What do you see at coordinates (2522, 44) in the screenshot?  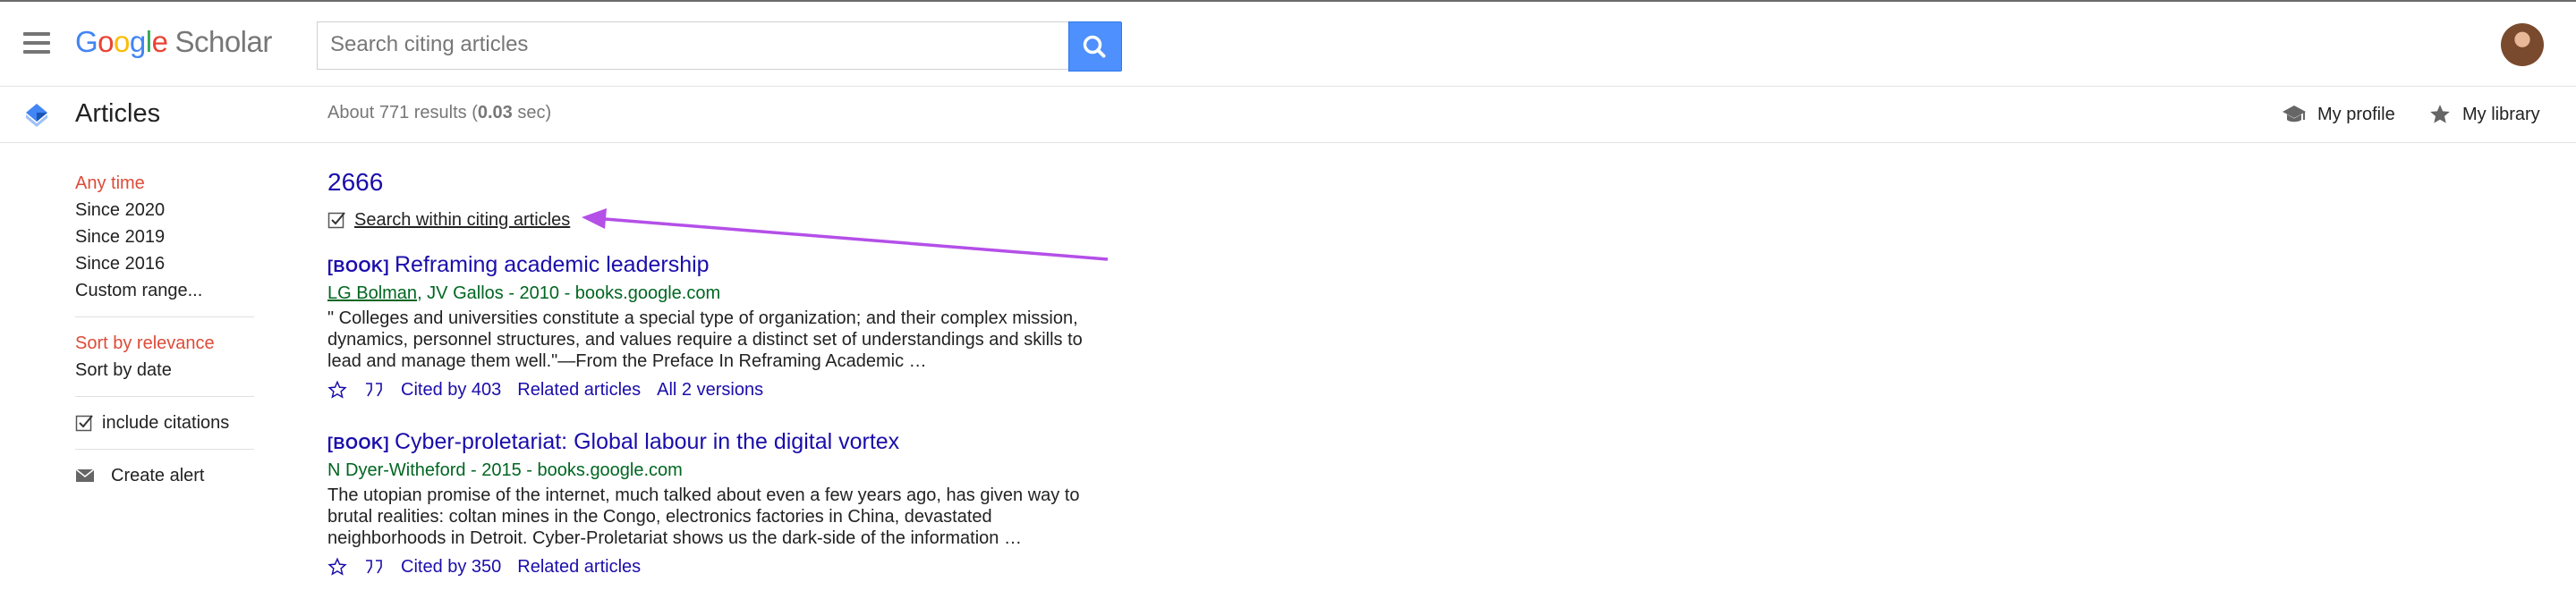 I see `user-avatar` at bounding box center [2522, 44].